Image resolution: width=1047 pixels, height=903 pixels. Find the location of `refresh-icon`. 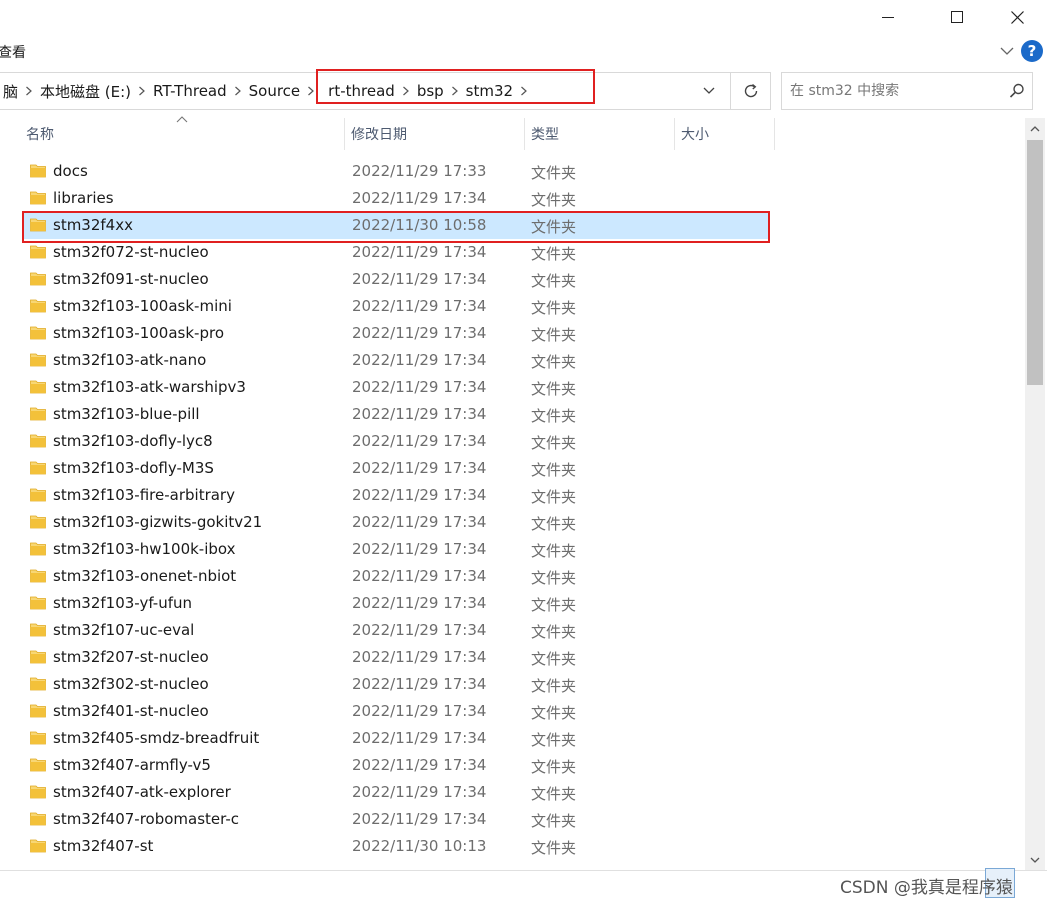

refresh-icon is located at coordinates (750, 90).